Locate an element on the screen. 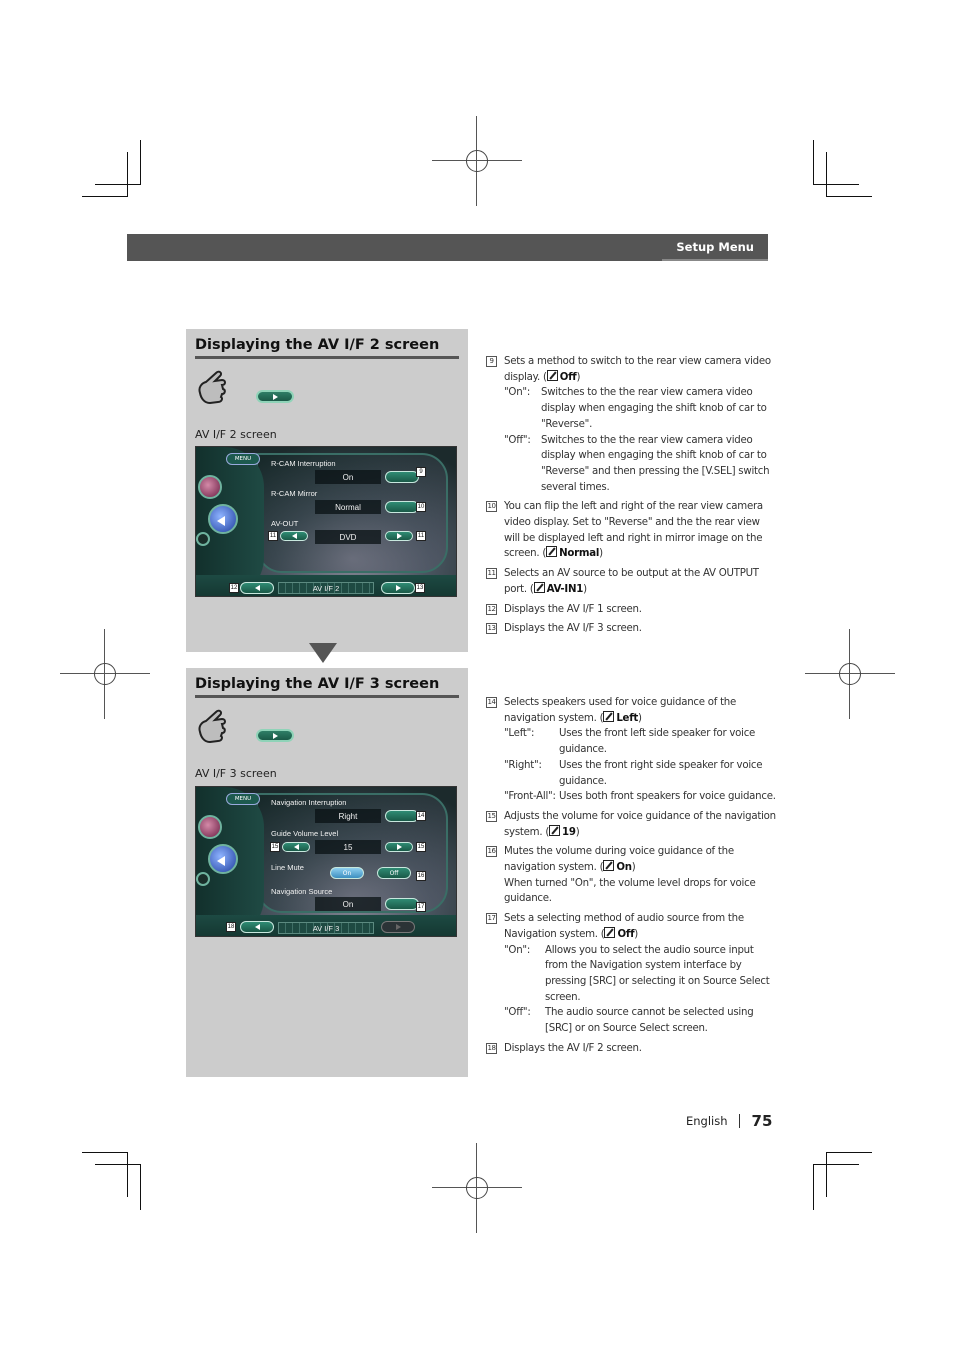  guide-volume-value: 15 is located at coordinates (348, 847).